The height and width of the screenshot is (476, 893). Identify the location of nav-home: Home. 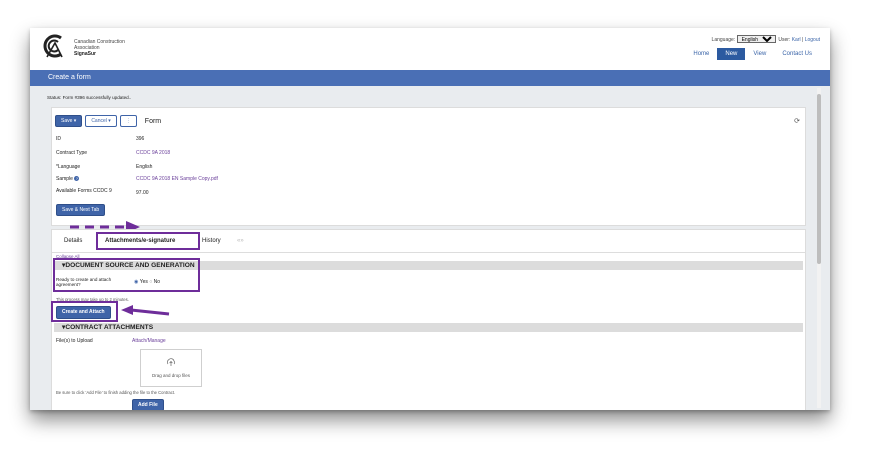
(701, 54).